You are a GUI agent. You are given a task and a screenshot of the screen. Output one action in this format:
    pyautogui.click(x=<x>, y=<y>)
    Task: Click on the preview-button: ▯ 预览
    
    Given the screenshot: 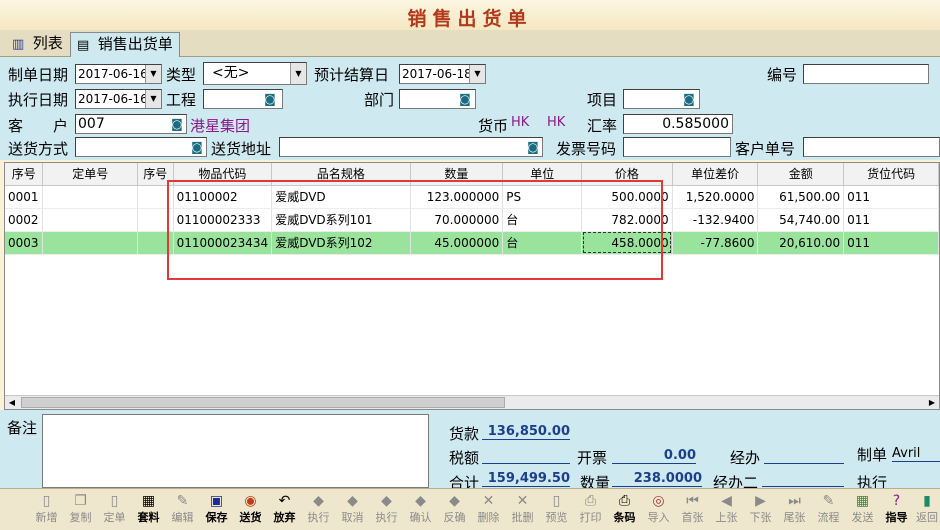 What is the action you would take?
    pyautogui.click(x=556, y=510)
    